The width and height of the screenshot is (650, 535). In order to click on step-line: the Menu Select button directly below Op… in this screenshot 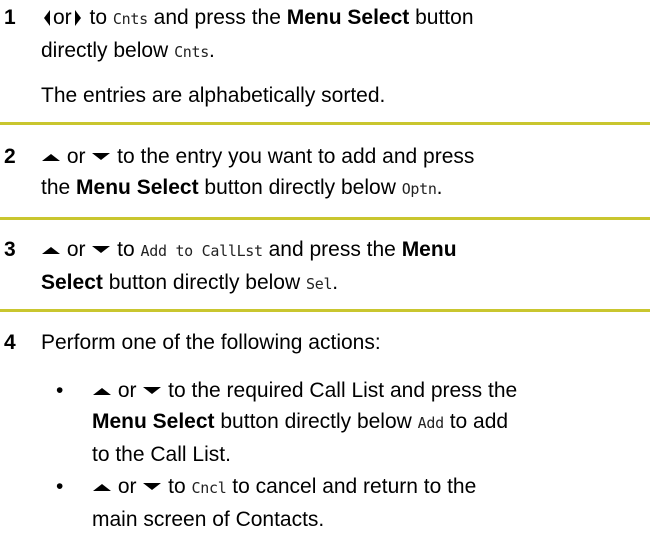, I will do `click(341, 188)`.